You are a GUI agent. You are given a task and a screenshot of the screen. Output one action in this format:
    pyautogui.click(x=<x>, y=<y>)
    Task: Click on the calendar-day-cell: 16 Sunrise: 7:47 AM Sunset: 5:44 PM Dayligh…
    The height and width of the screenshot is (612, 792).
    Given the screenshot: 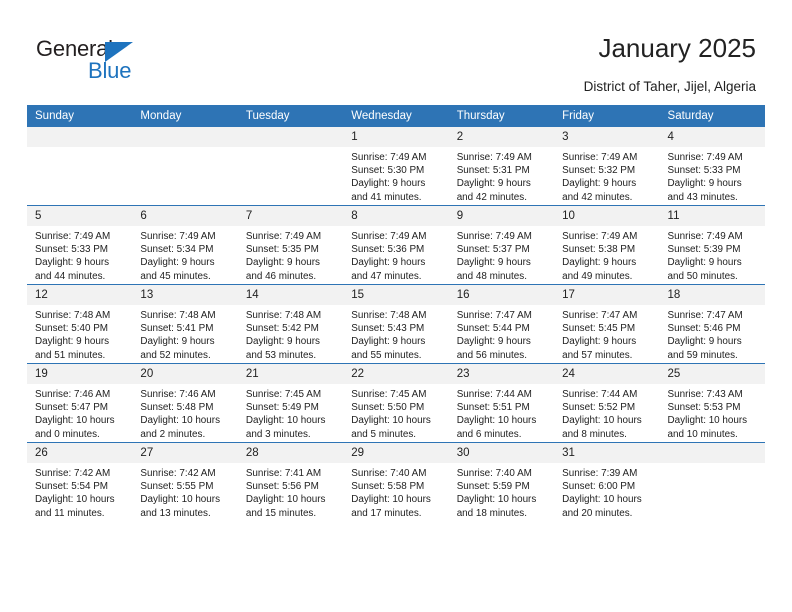 What is the action you would take?
    pyautogui.click(x=501, y=324)
    